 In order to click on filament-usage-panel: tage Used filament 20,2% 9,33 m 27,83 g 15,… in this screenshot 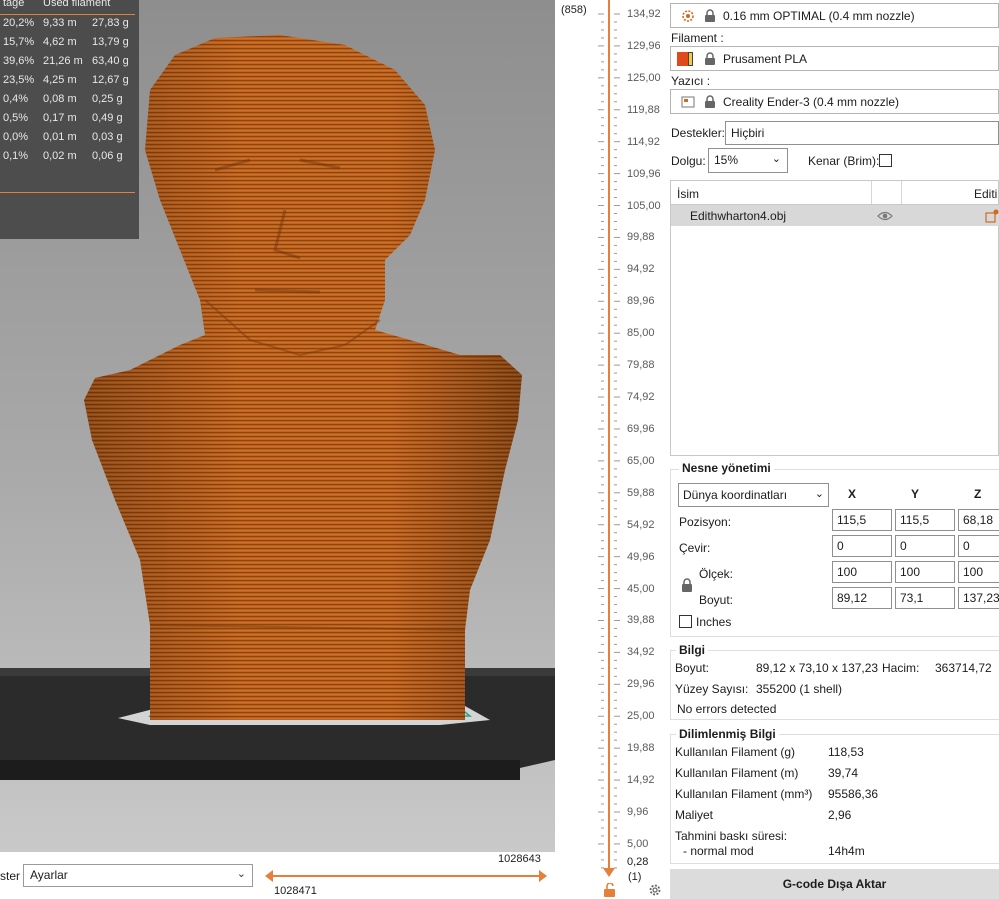, I will do `click(69, 119)`.